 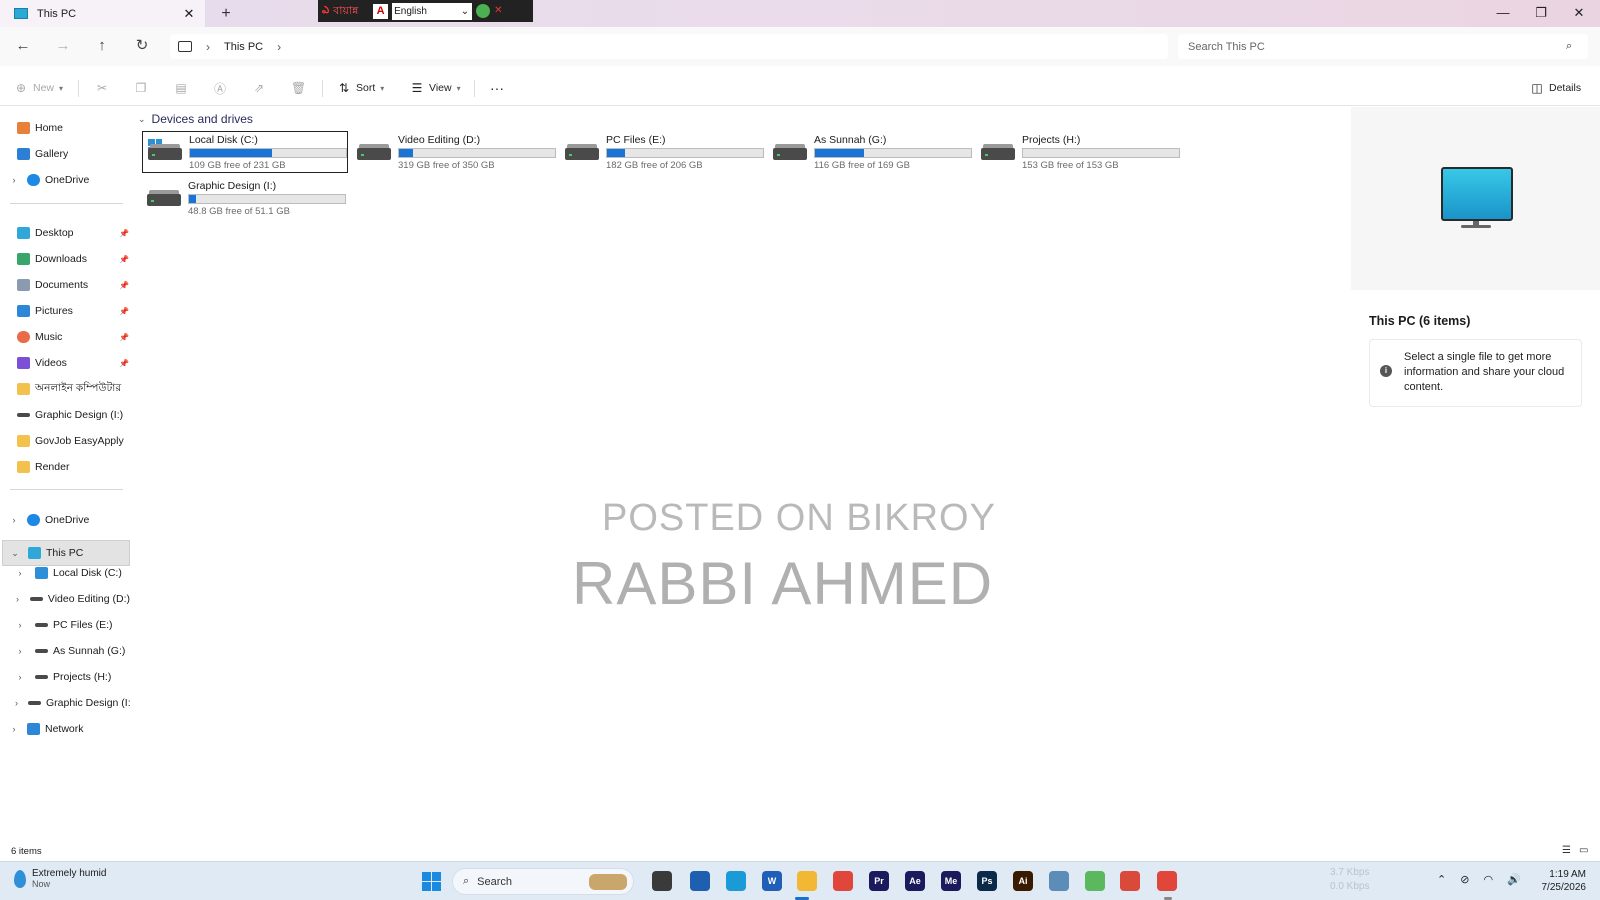 I want to click on sidebar-item-gallery: Gallery, so click(x=42, y=154).